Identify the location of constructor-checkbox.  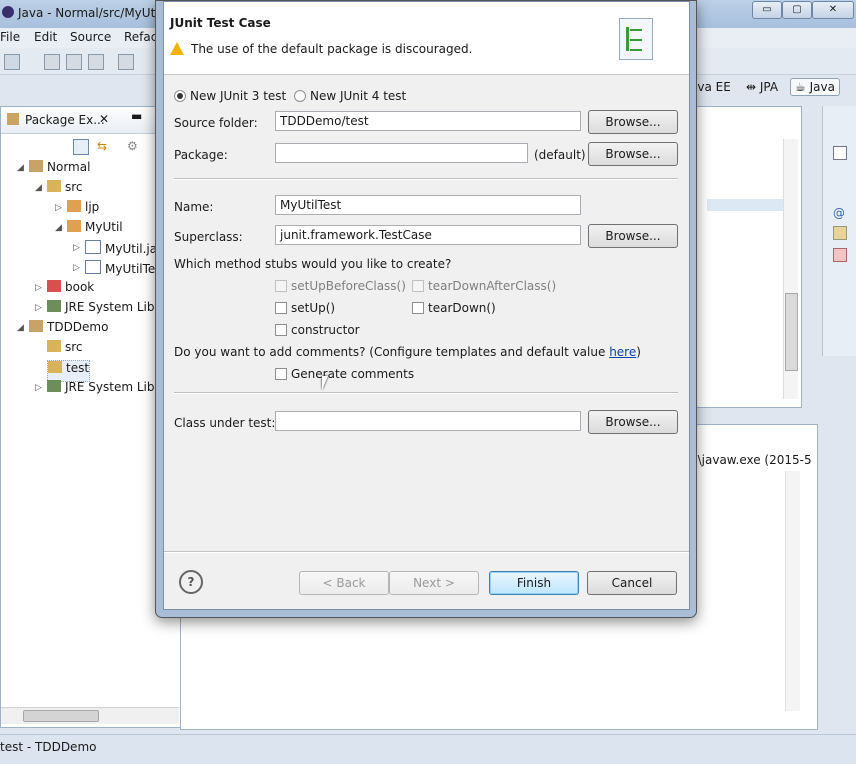
(281, 330).